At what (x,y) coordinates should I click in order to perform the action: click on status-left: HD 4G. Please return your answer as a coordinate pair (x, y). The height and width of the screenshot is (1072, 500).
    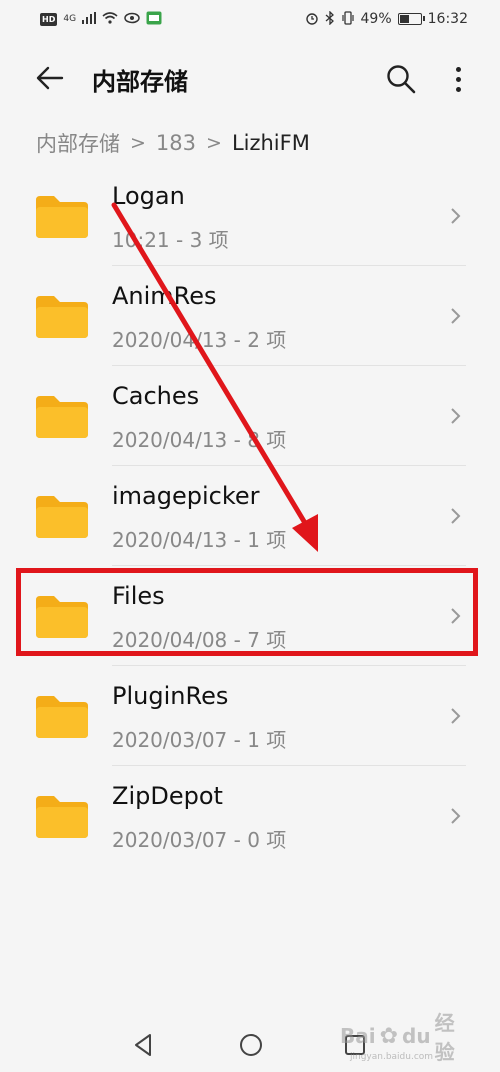
    Looking at the image, I should click on (101, 19).